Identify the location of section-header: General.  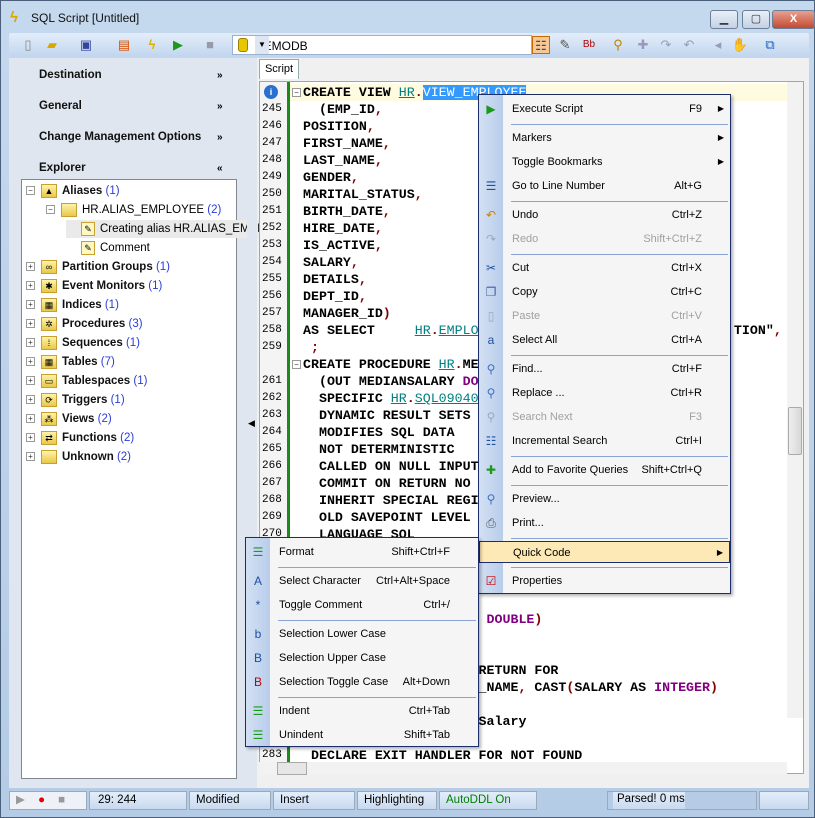
(60, 106).